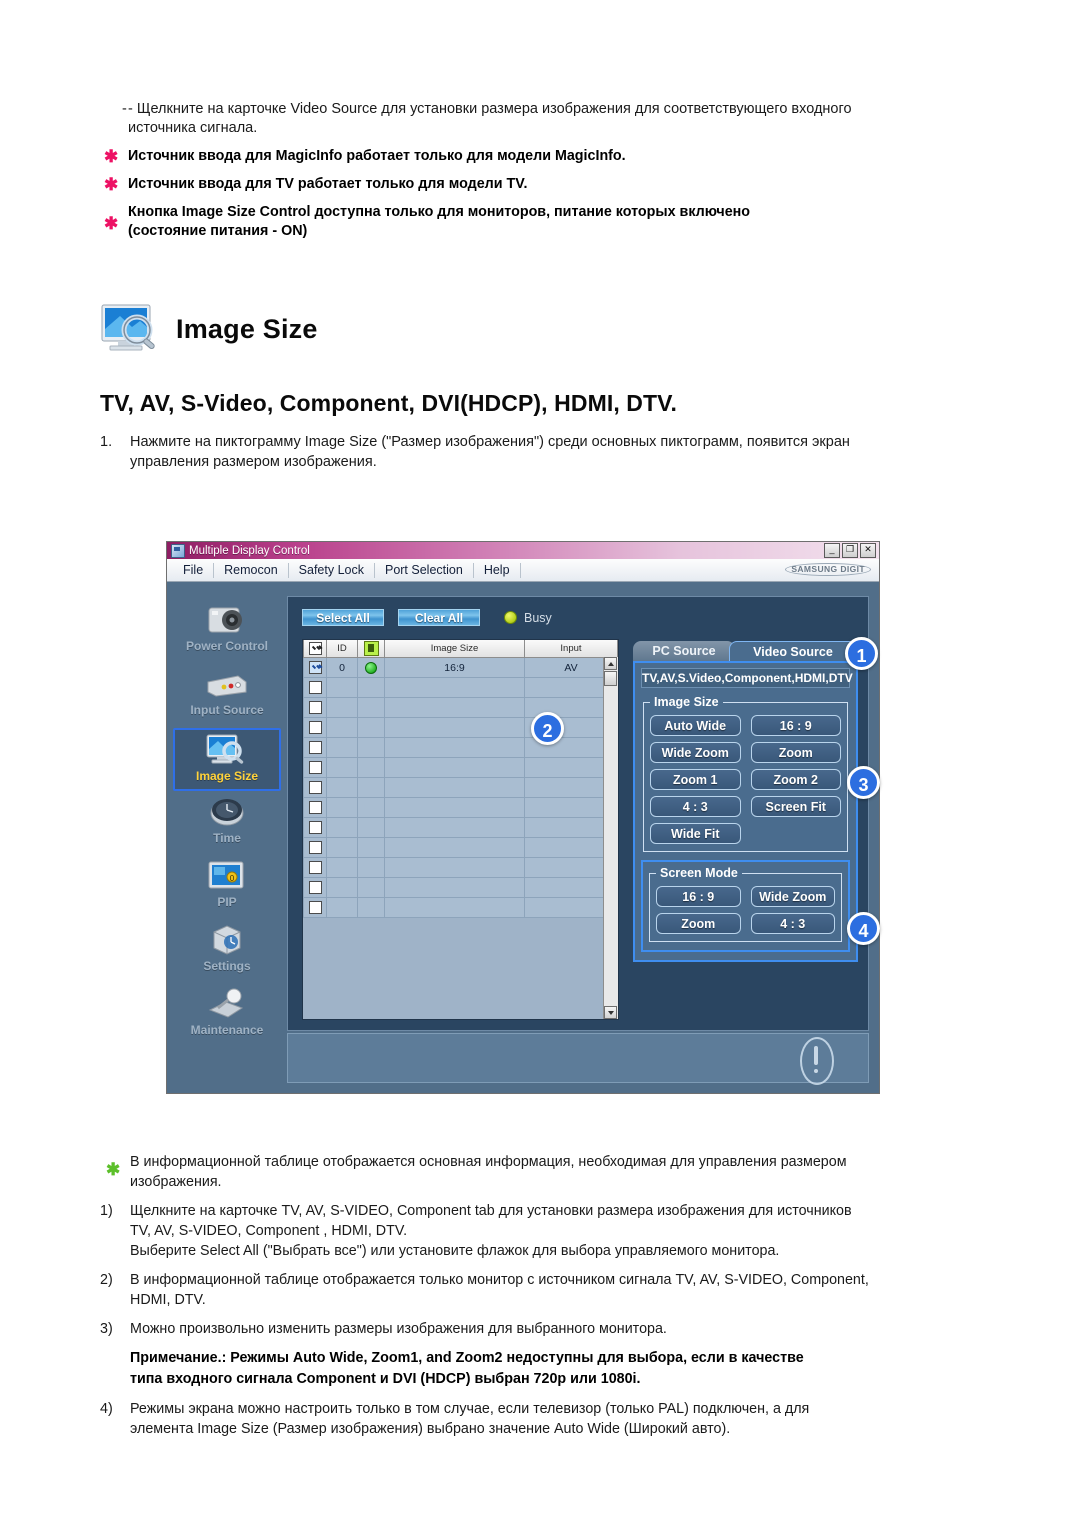  I want to click on window-controls: _ ❐ ✕, so click(850, 550).